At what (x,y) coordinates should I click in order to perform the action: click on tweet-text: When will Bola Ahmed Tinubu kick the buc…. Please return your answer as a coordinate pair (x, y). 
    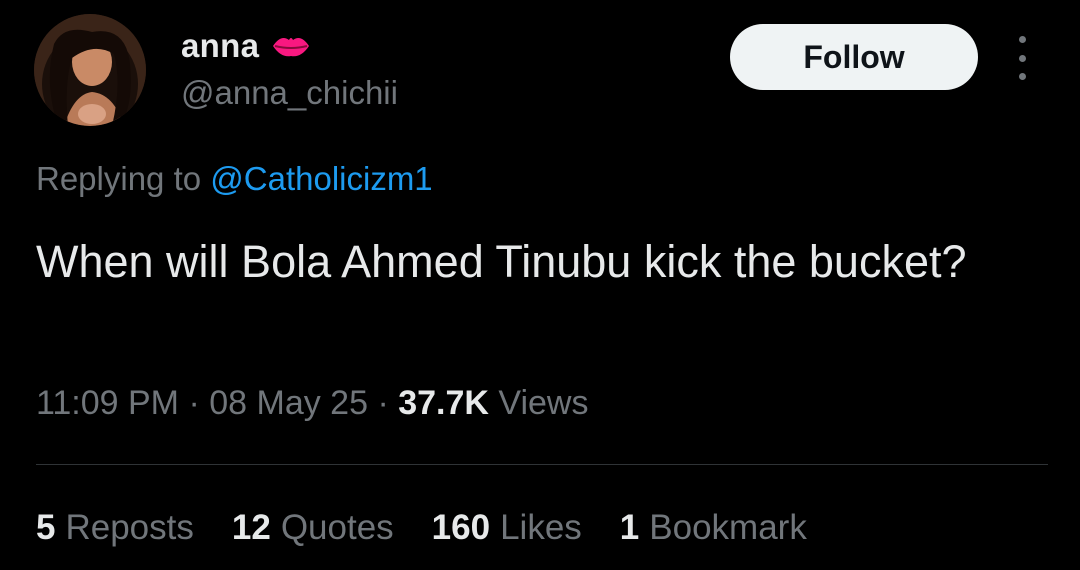
    Looking at the image, I should click on (501, 261).